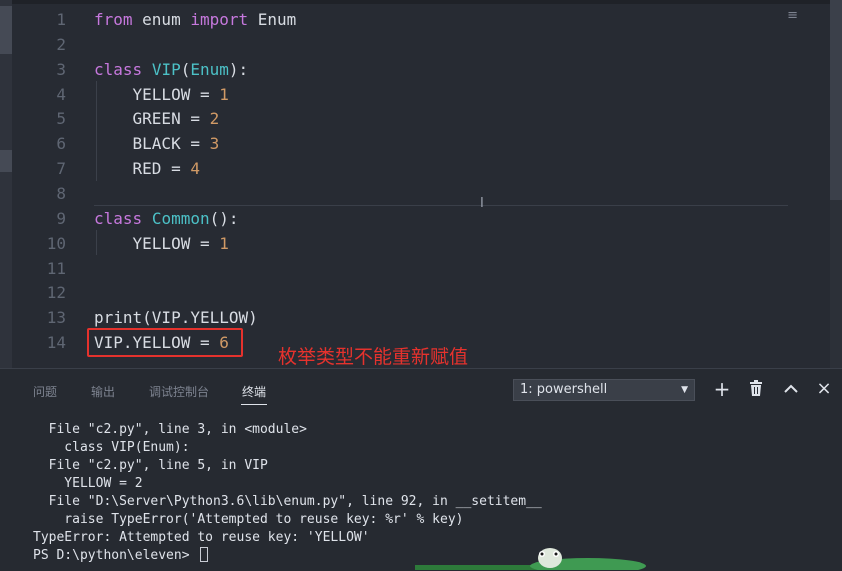 Image resolution: width=842 pixels, height=571 pixels. I want to click on code-text: print(VIP.YELLOW), so click(176, 317).